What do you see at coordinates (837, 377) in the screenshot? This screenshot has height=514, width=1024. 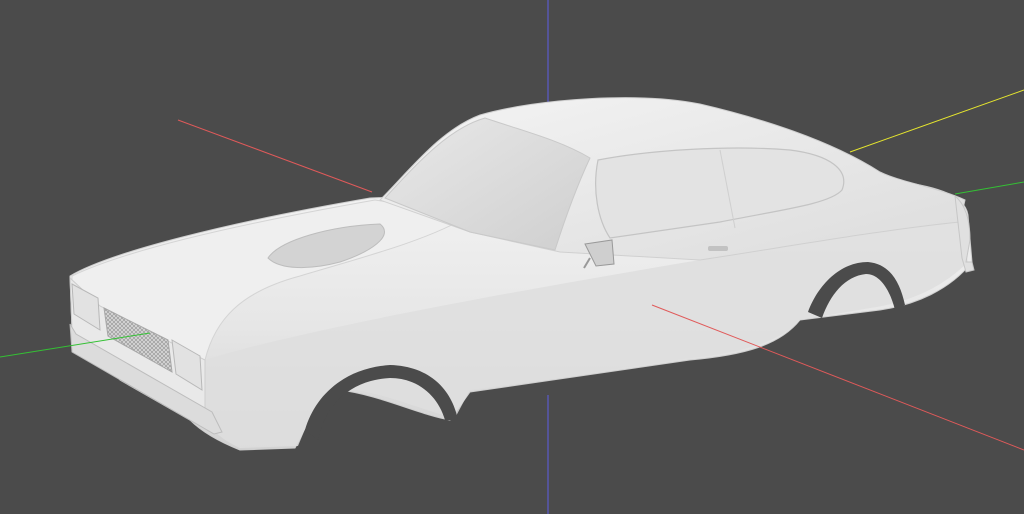 I see `x-axis-line-front` at bounding box center [837, 377].